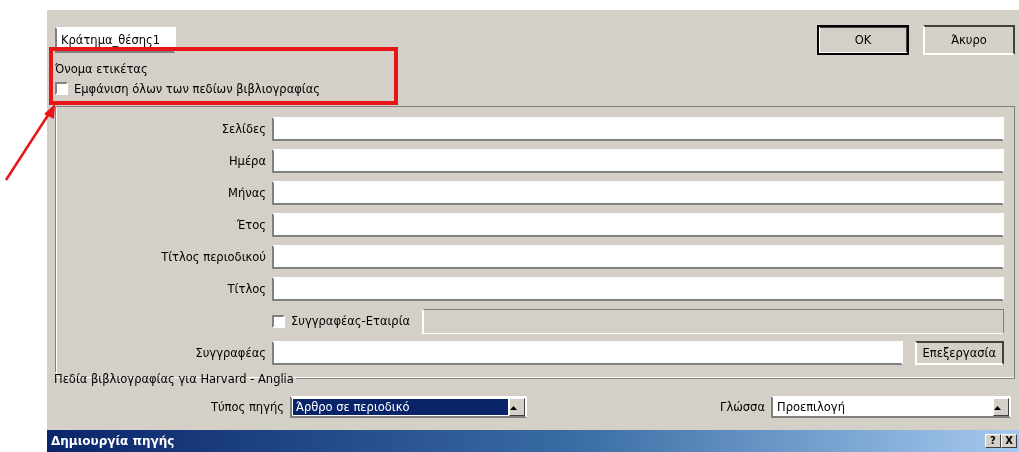 The height and width of the screenshot is (452, 1019). Describe the element at coordinates (959, 353) in the screenshot. I see `edit-button: Επεξεργασία` at that location.